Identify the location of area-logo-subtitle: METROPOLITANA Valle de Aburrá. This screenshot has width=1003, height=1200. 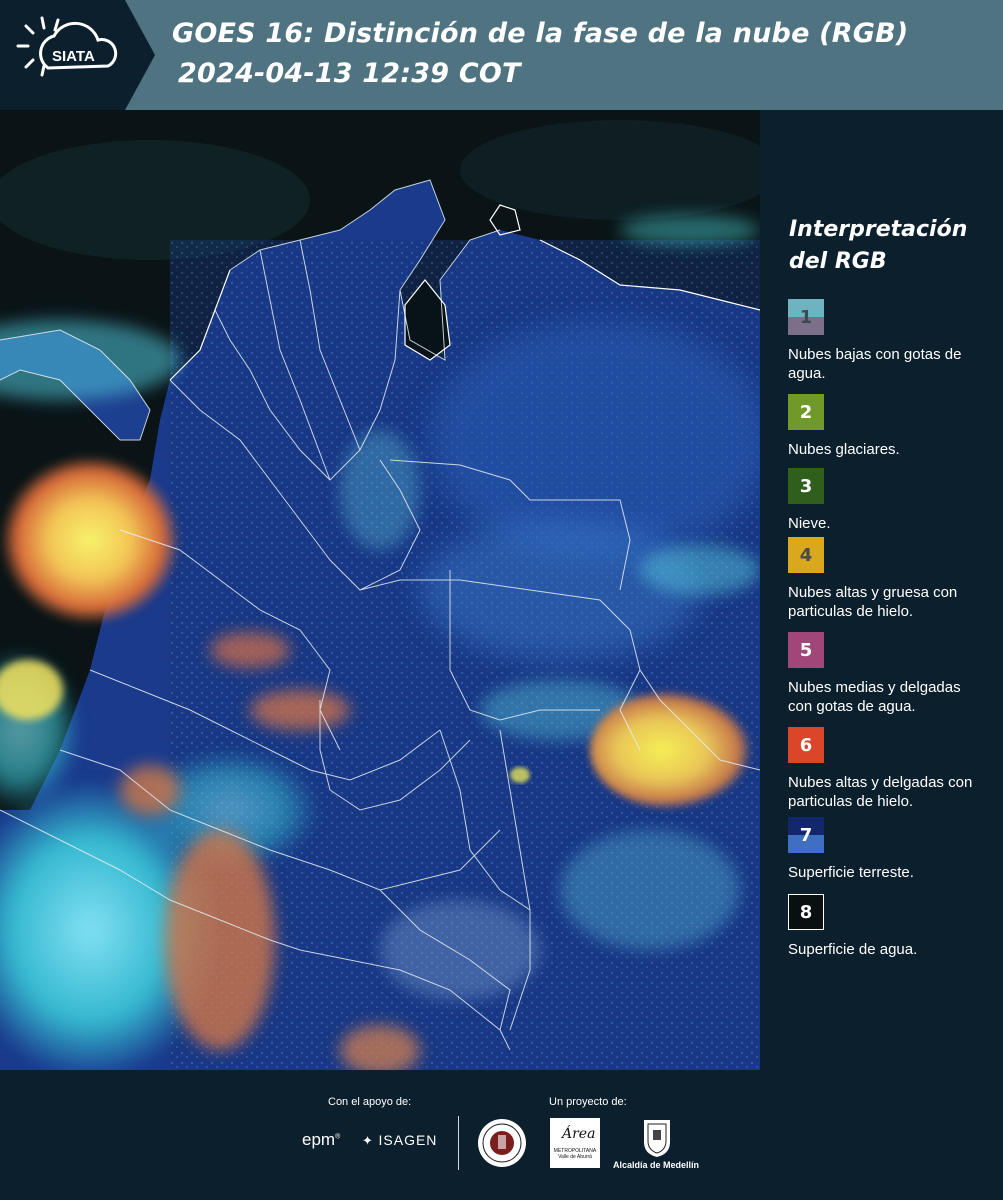
(575, 1154).